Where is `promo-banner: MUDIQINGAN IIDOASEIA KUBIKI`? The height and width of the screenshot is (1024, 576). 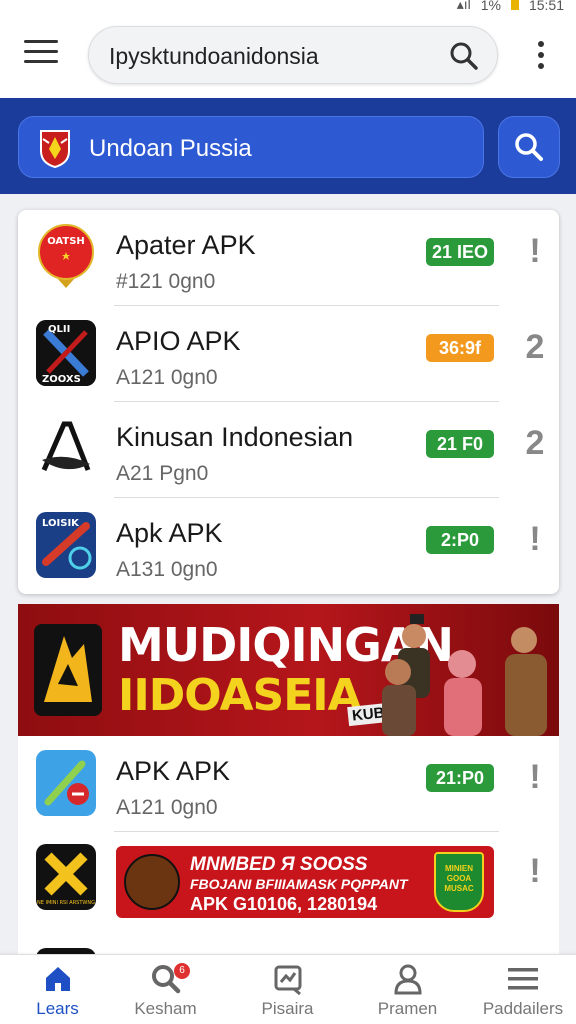 promo-banner: MUDIQINGAN IIDOASEIA KUBIKI is located at coordinates (288, 670).